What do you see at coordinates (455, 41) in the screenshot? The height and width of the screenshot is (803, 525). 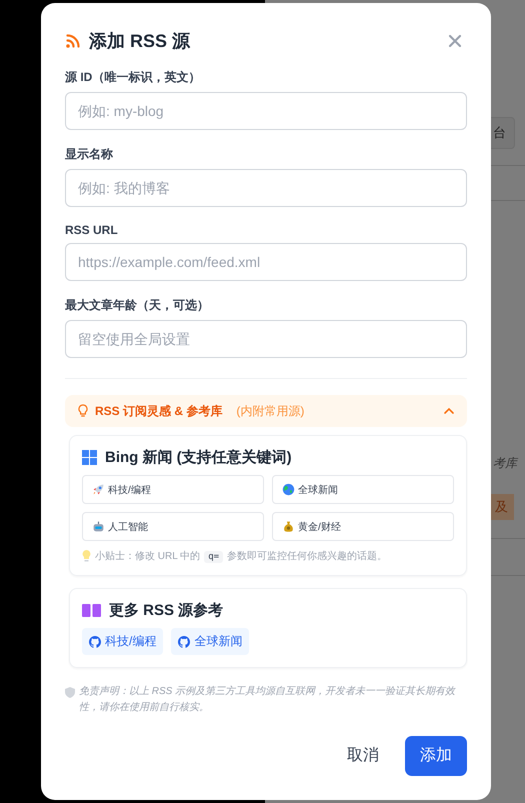 I see `close-icon` at bounding box center [455, 41].